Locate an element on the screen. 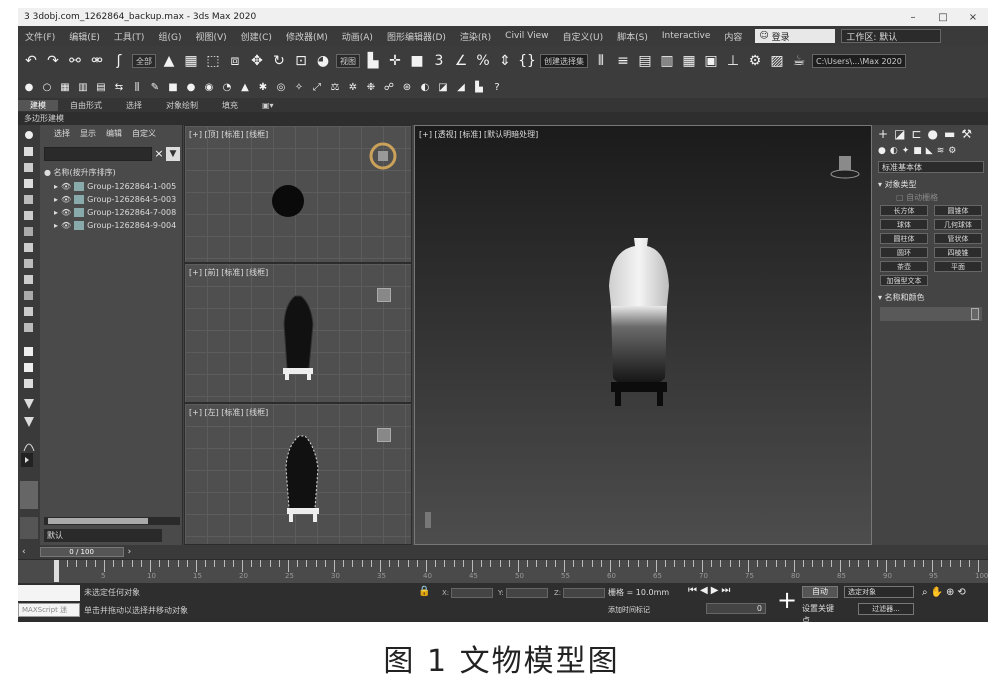 The height and width of the screenshot is (686, 1003). layer-explorer-icon: ▤ is located at coordinates (645, 61).